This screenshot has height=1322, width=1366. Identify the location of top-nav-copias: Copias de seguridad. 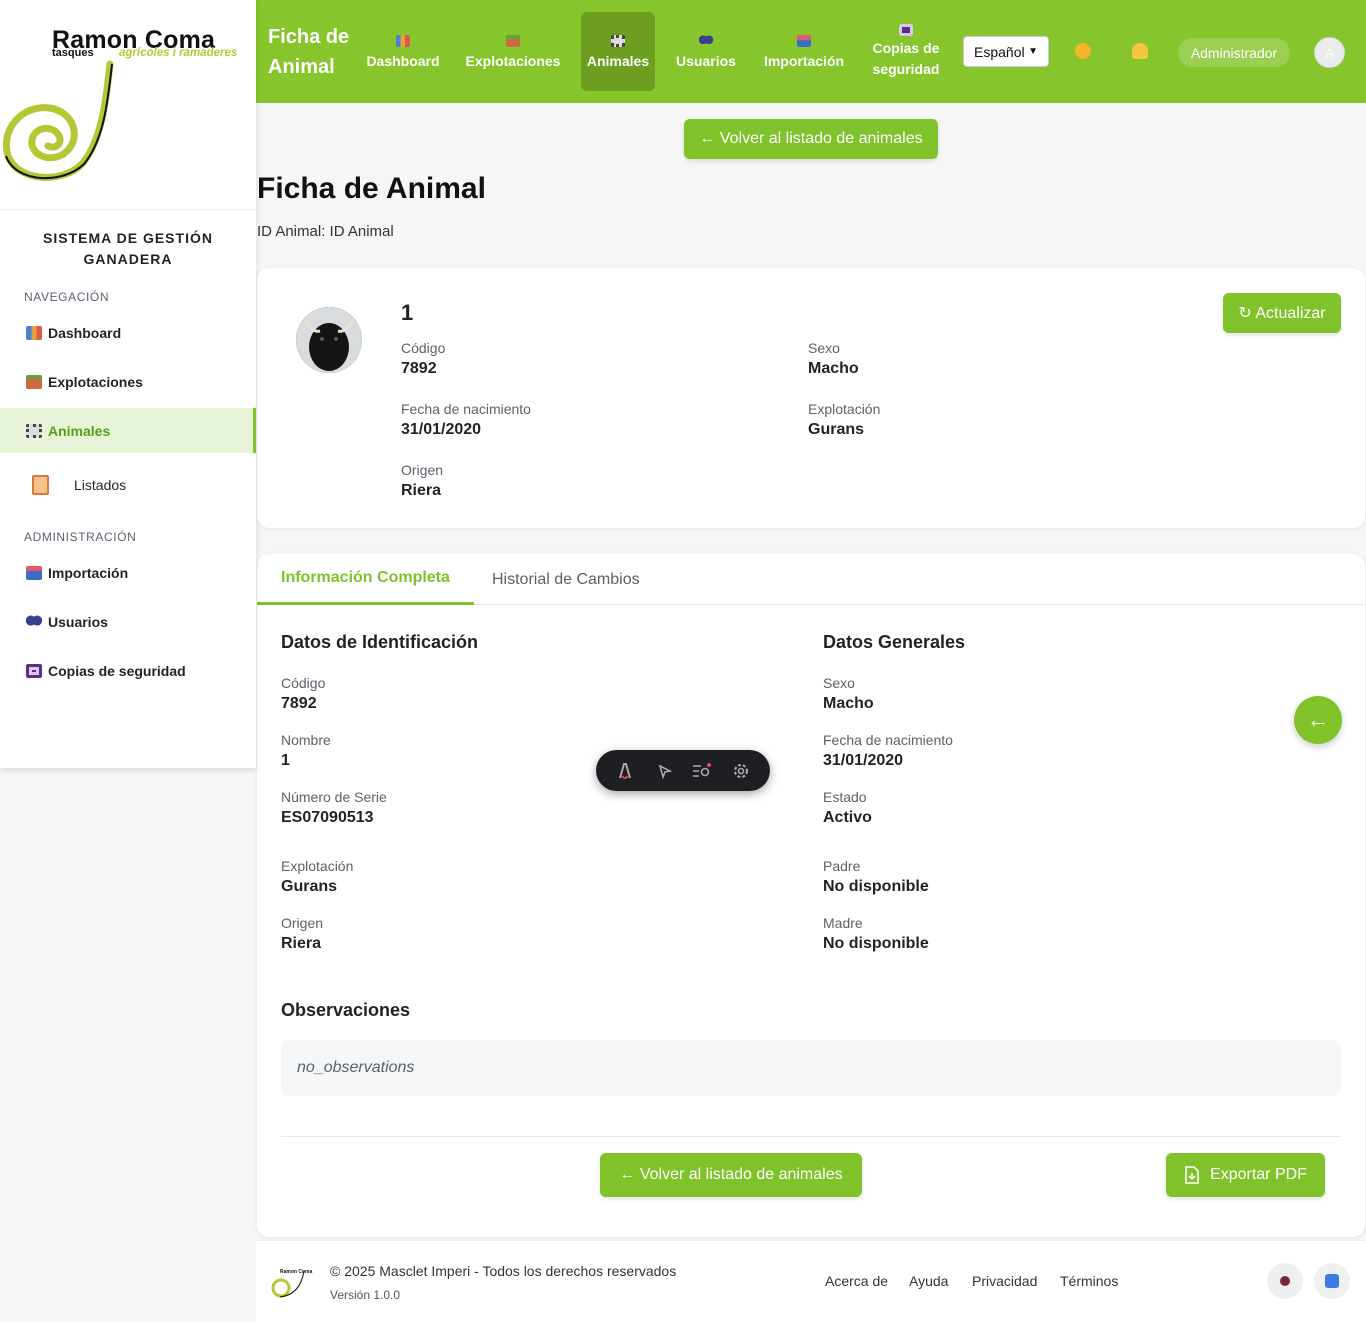
(906, 51).